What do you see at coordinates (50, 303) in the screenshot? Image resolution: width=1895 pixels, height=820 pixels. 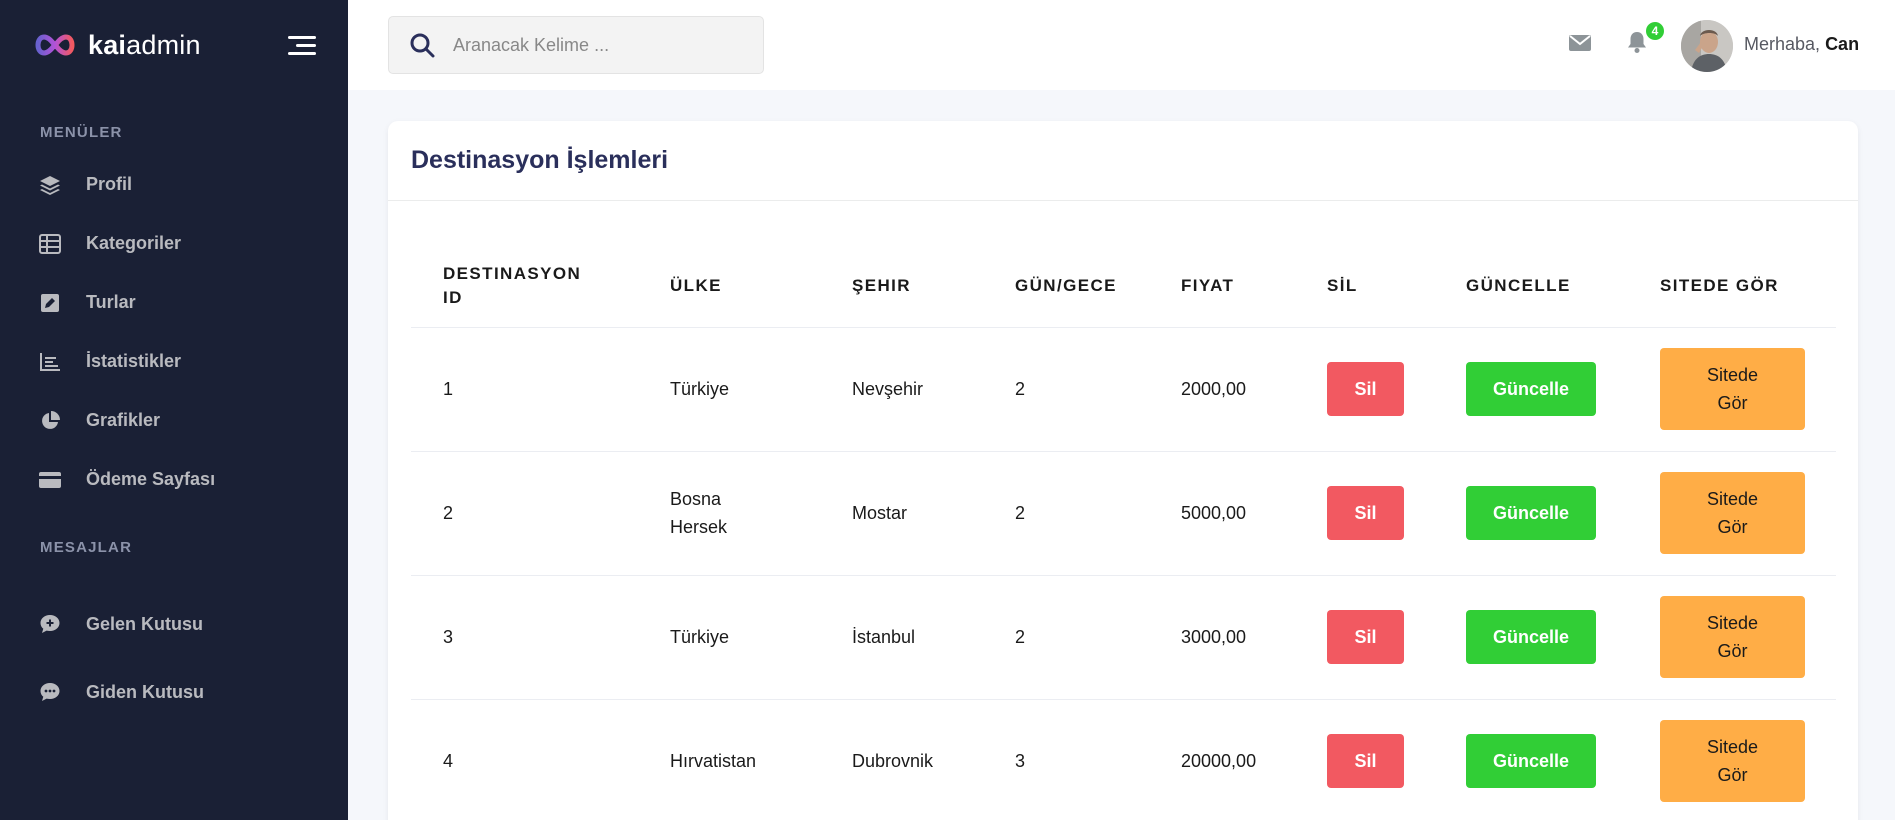 I see `edit-square-icon` at bounding box center [50, 303].